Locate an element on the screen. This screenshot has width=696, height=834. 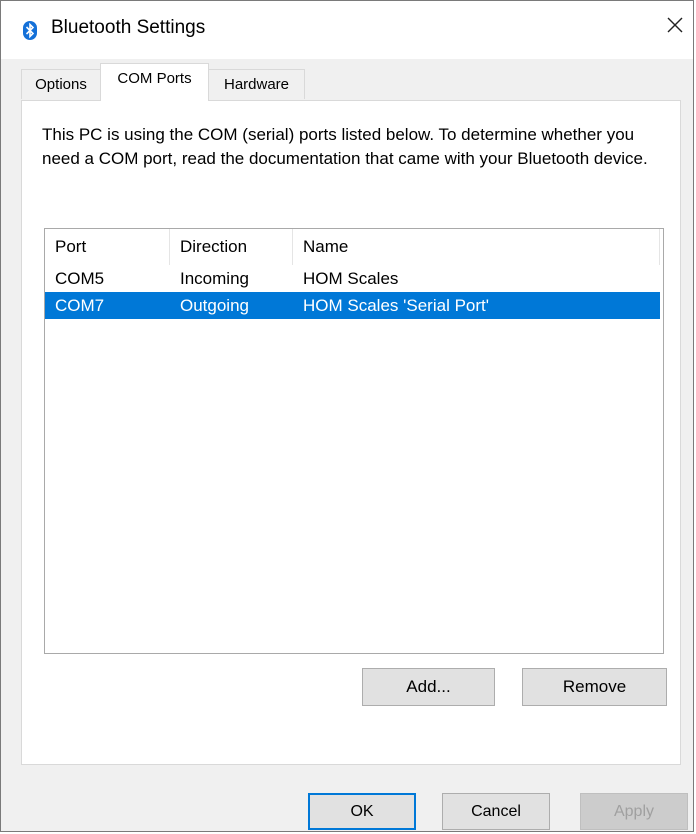
close-icon is located at coordinates (675, 27).